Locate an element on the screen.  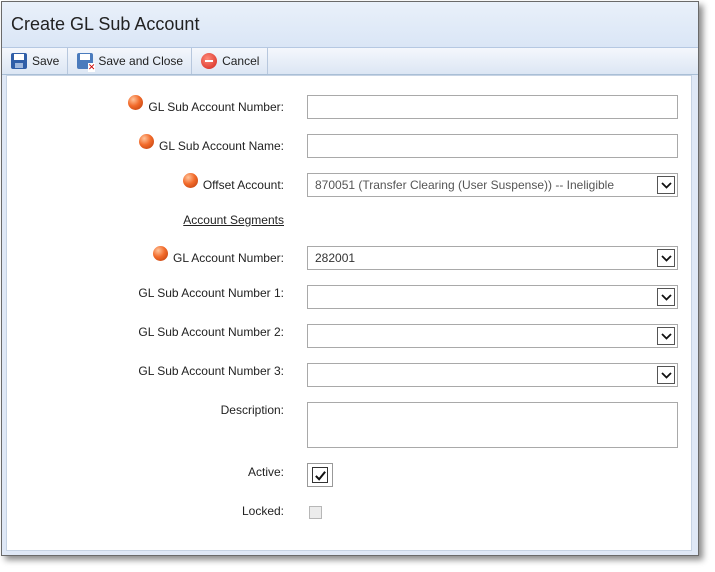
sub-account-number-3-row: GL Sub Account Number 3: is located at coordinates (350, 375).